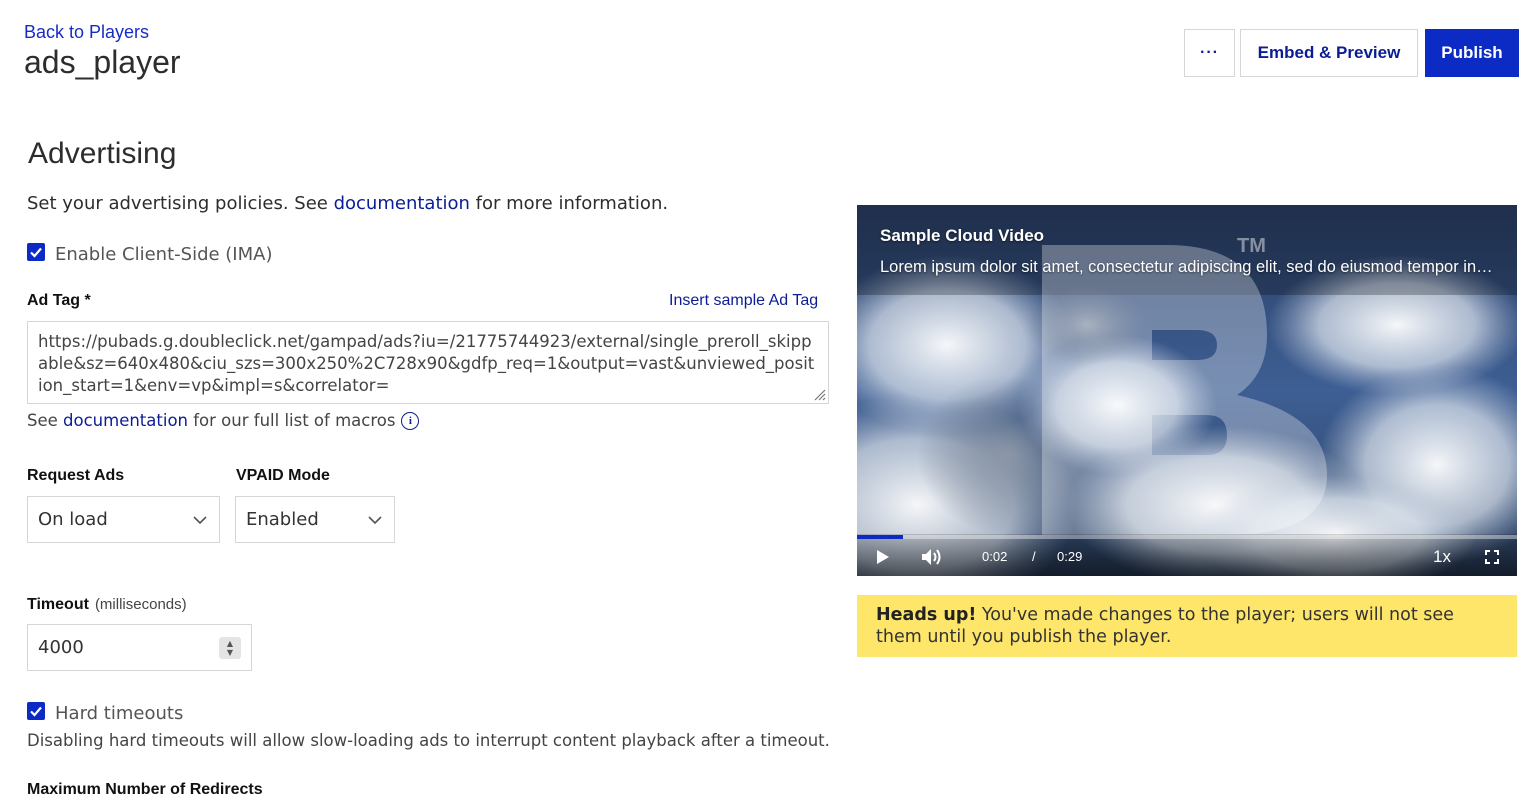 This screenshot has width=1520, height=796. I want to click on request-ads-value: On load, so click(73, 519).